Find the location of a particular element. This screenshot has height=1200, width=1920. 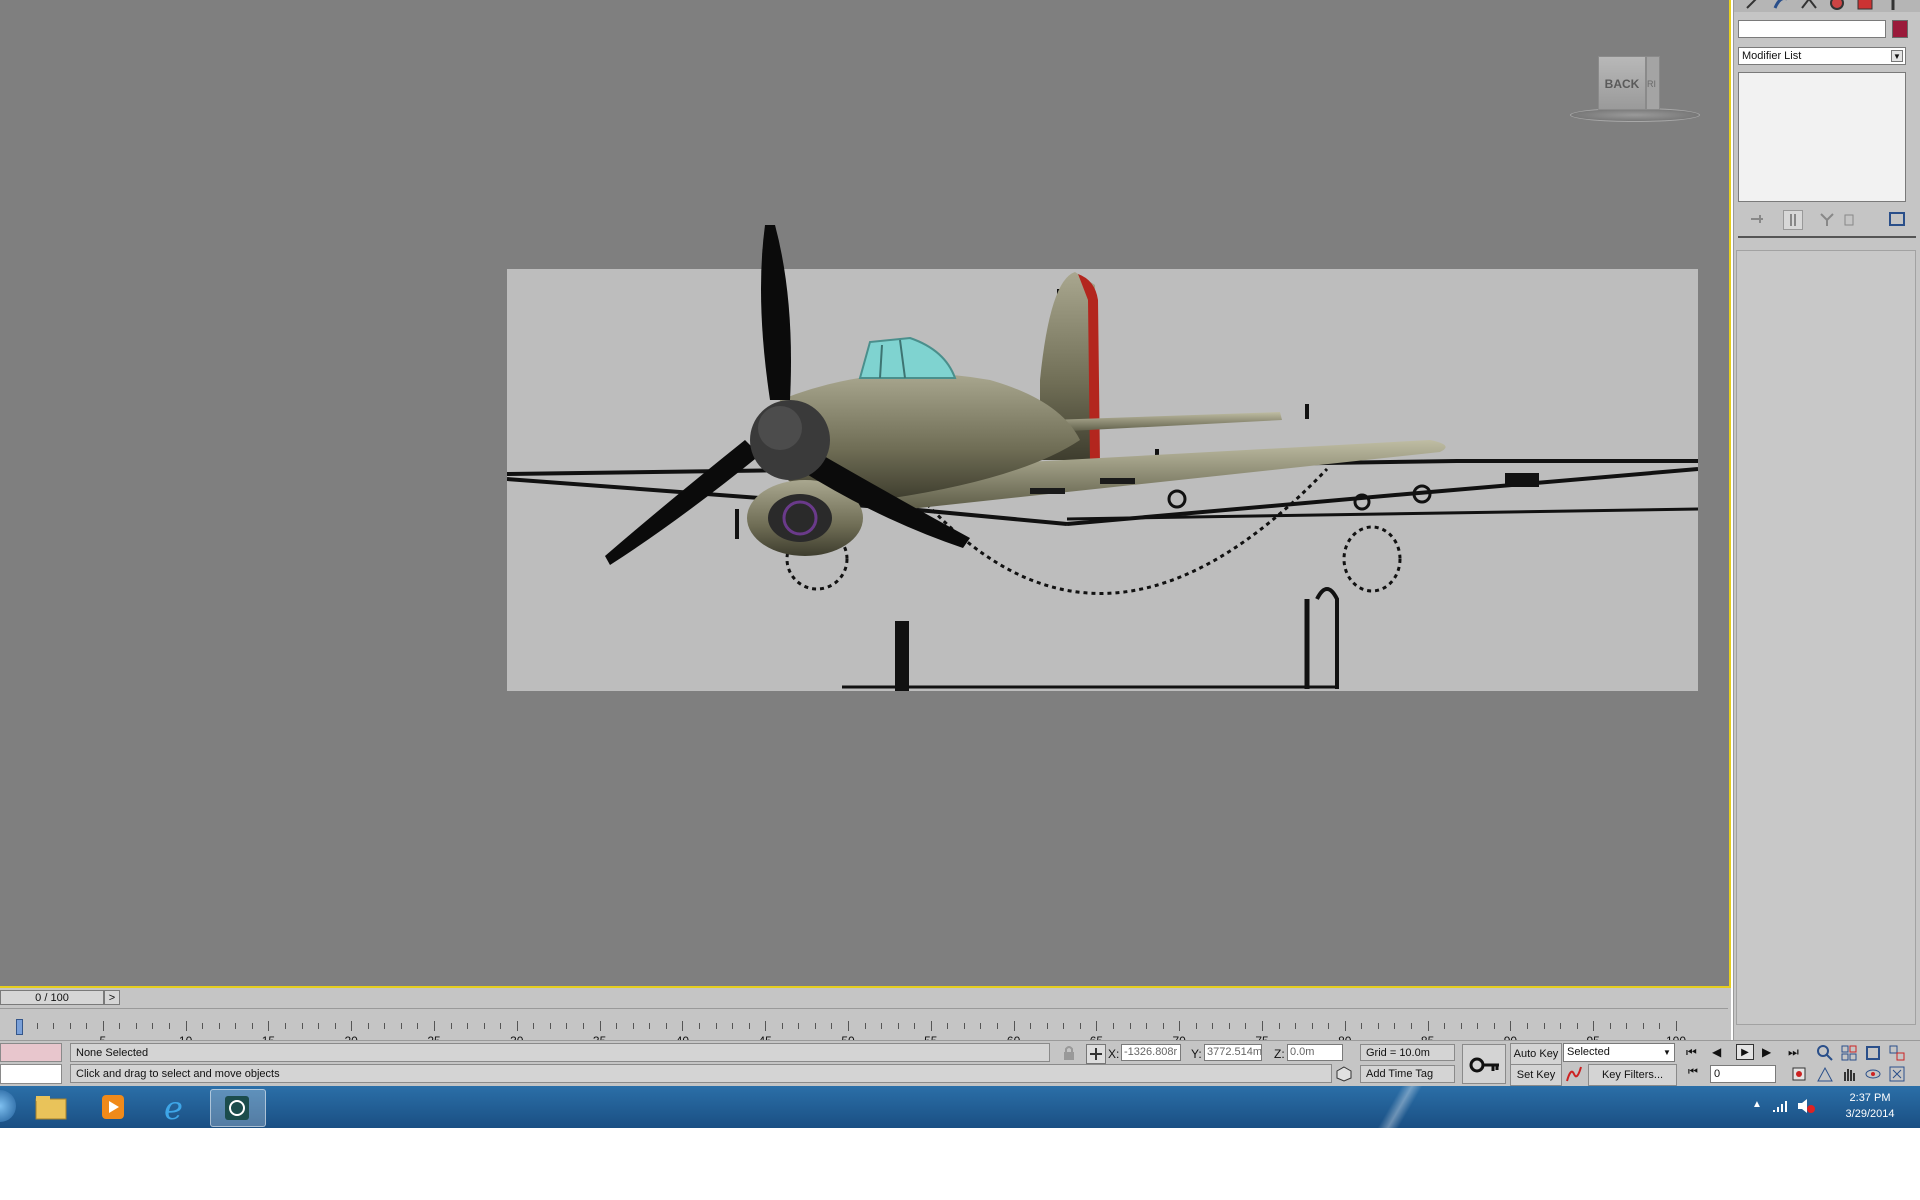

show-end-result-icon is located at coordinates (1793, 220).